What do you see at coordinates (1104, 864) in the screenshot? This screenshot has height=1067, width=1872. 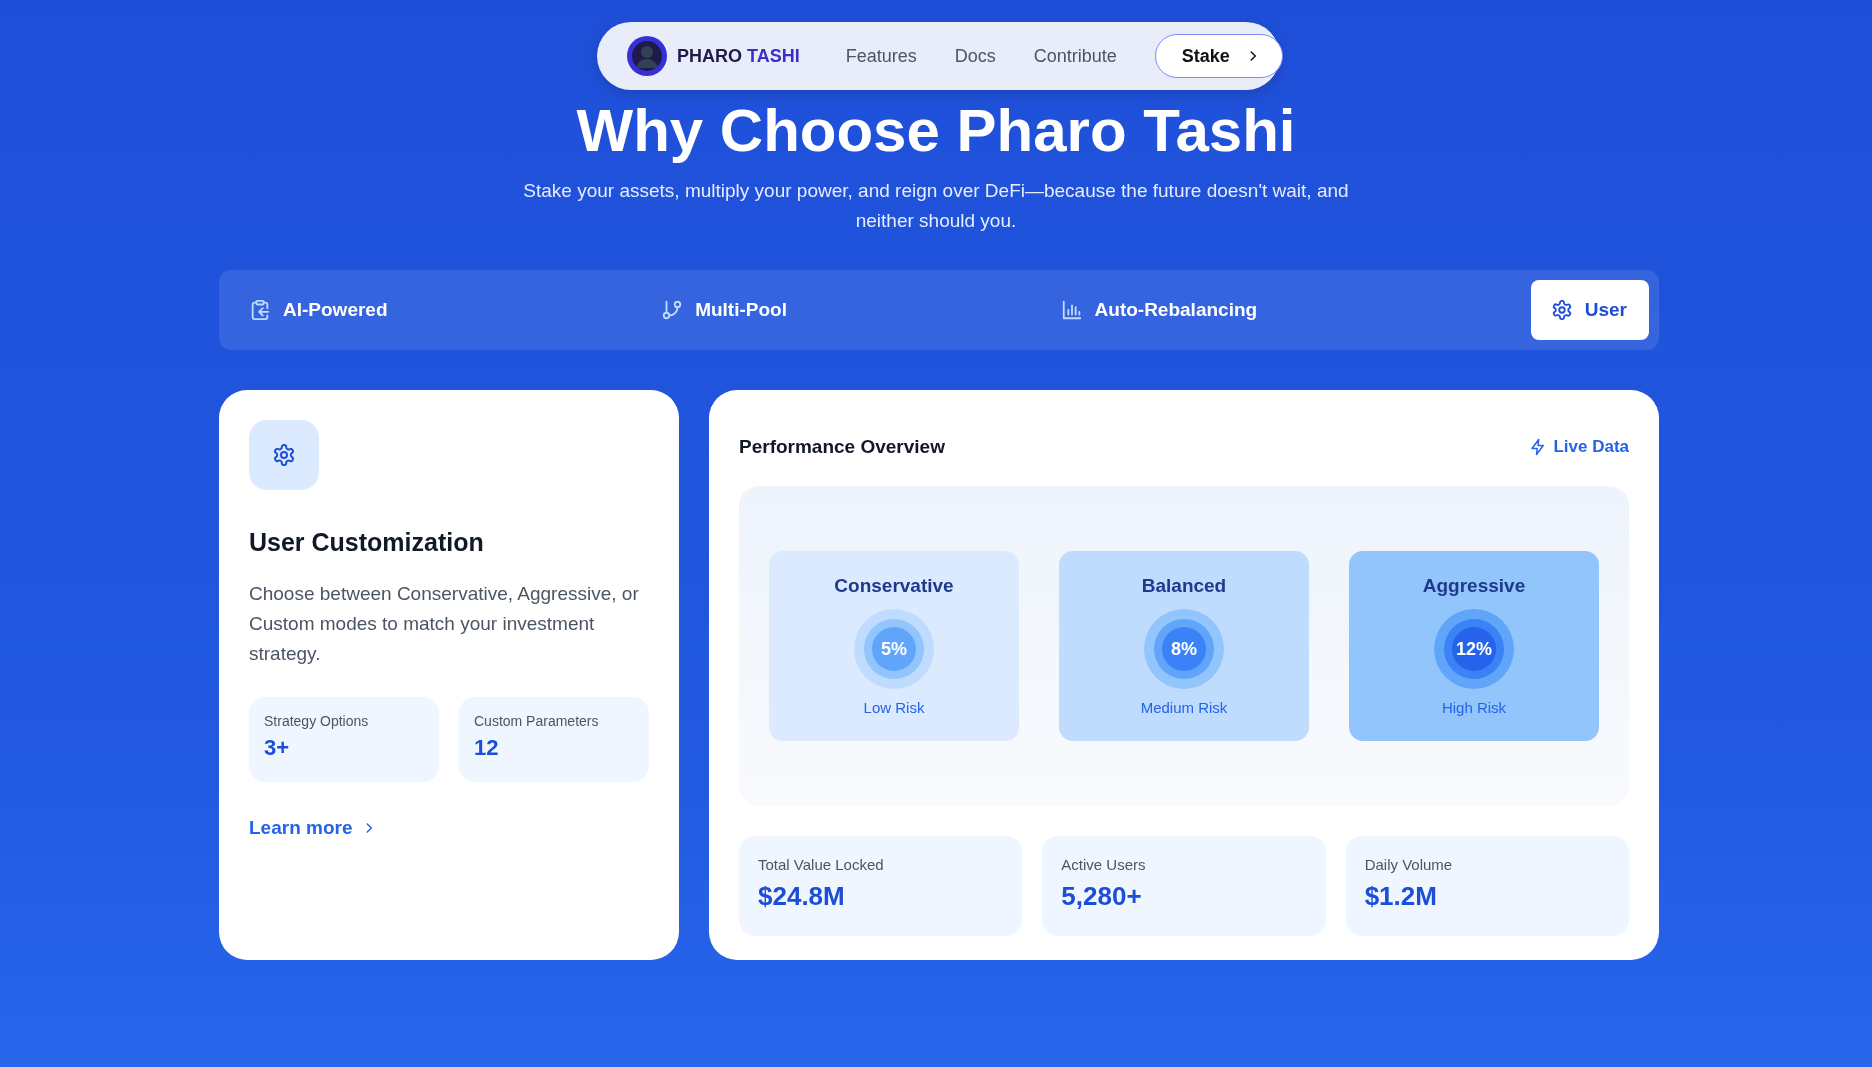 I see `stat-label: Active Users` at bounding box center [1104, 864].